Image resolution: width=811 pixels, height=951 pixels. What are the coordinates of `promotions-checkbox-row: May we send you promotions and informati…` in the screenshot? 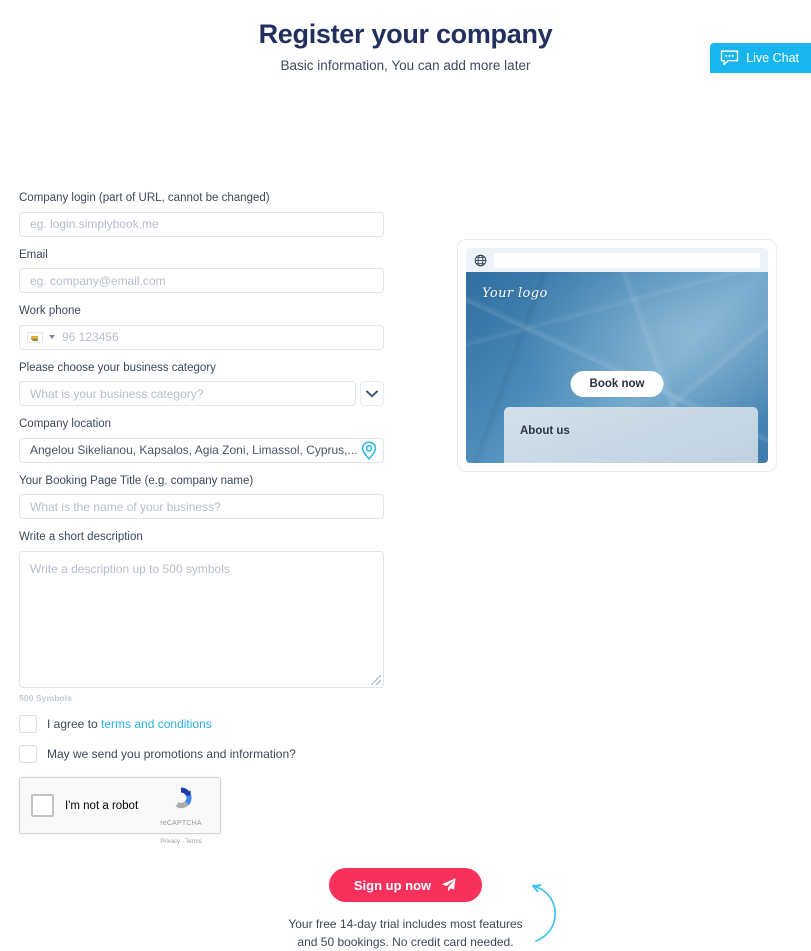 It's located at (201, 754).